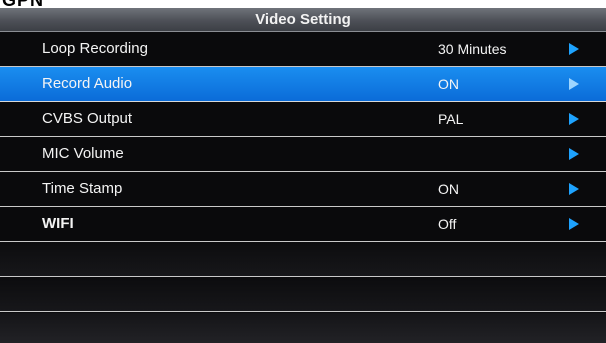 The height and width of the screenshot is (343, 606). Describe the element at coordinates (303, 154) in the screenshot. I see `menu-item-mic-volume: MIC Volume` at that location.